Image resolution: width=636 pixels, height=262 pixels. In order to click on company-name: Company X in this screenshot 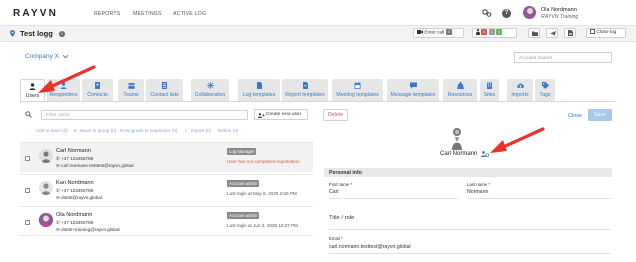, I will do `click(42, 56)`.